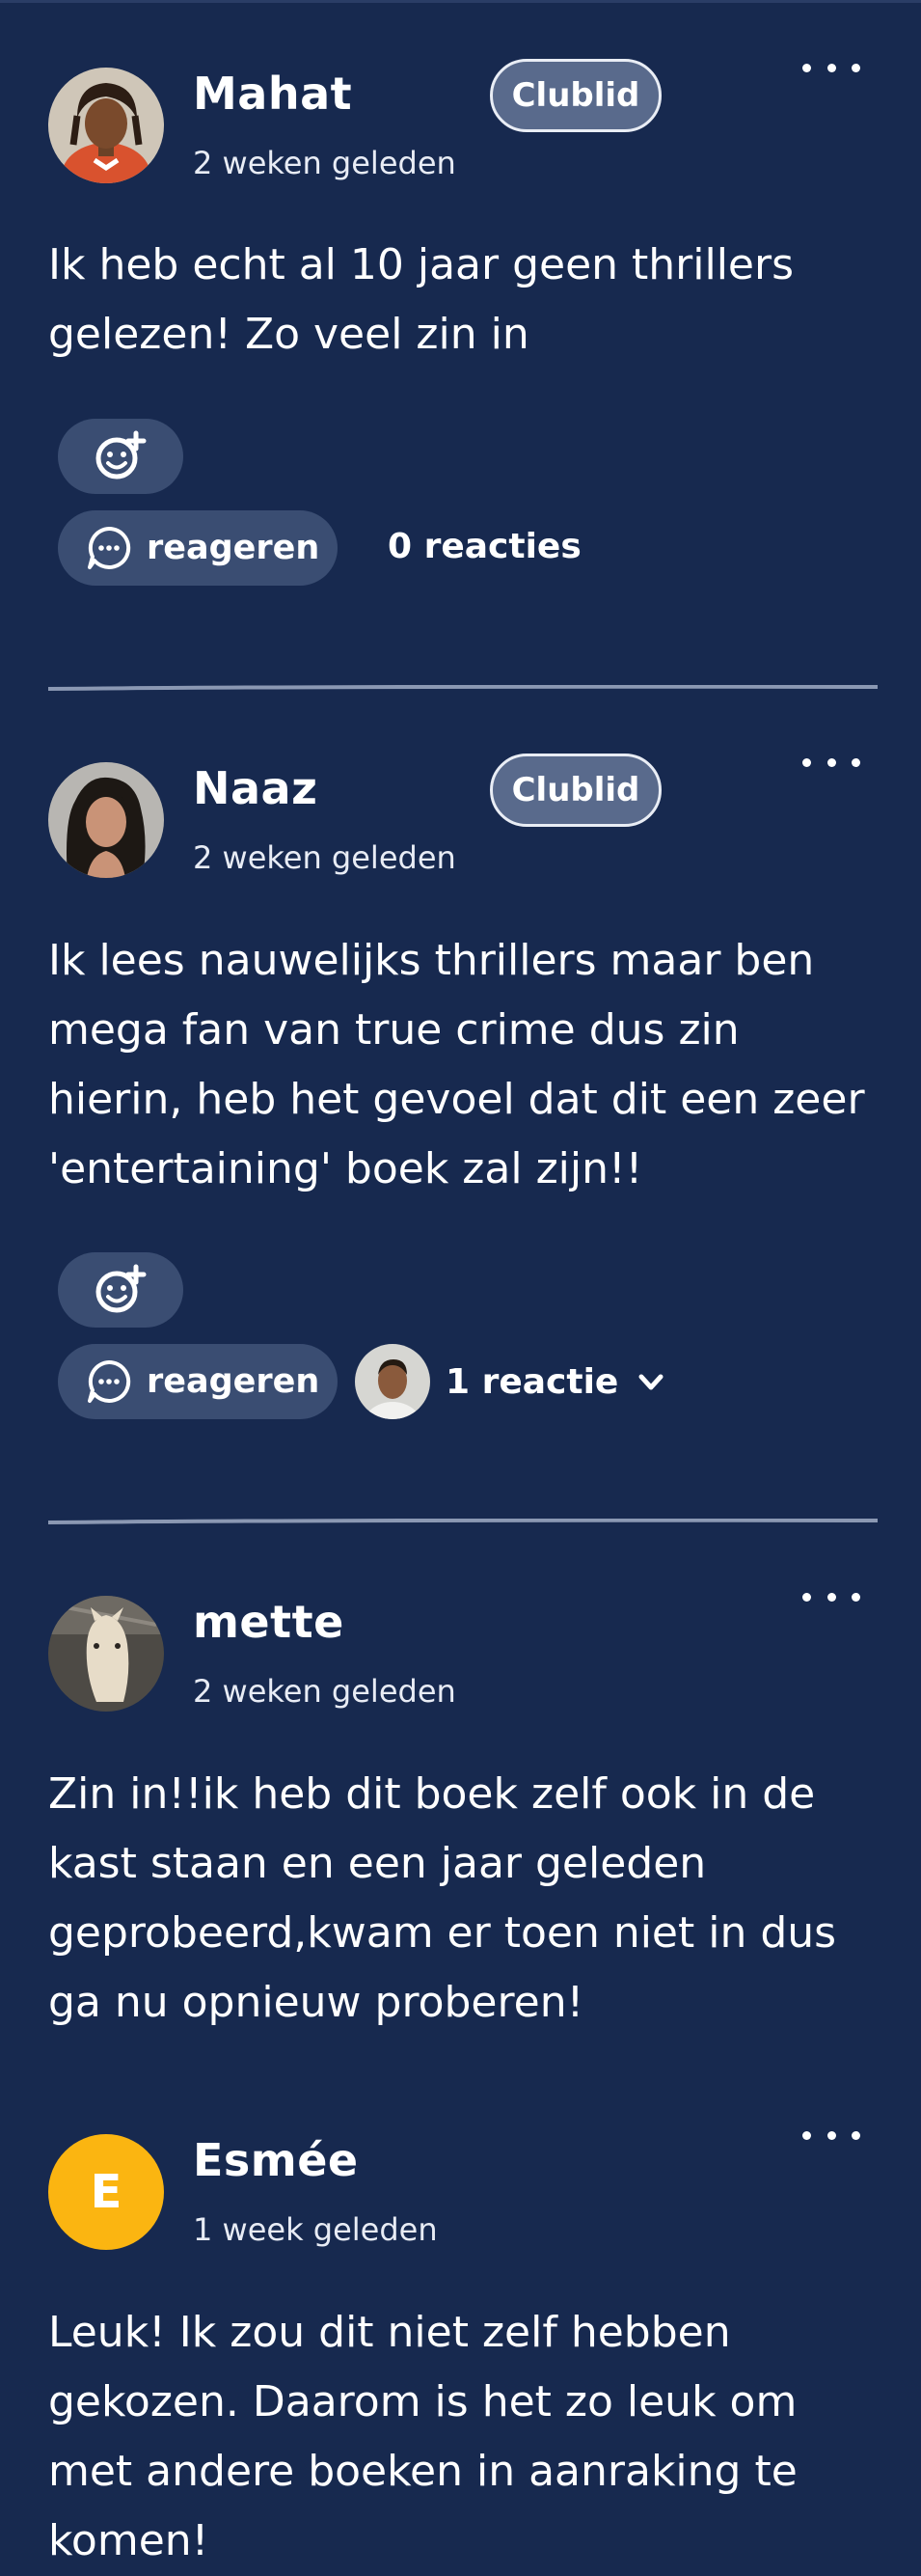 This screenshot has width=921, height=2576. What do you see at coordinates (272, 94) in the screenshot?
I see `author-name: Mahat` at bounding box center [272, 94].